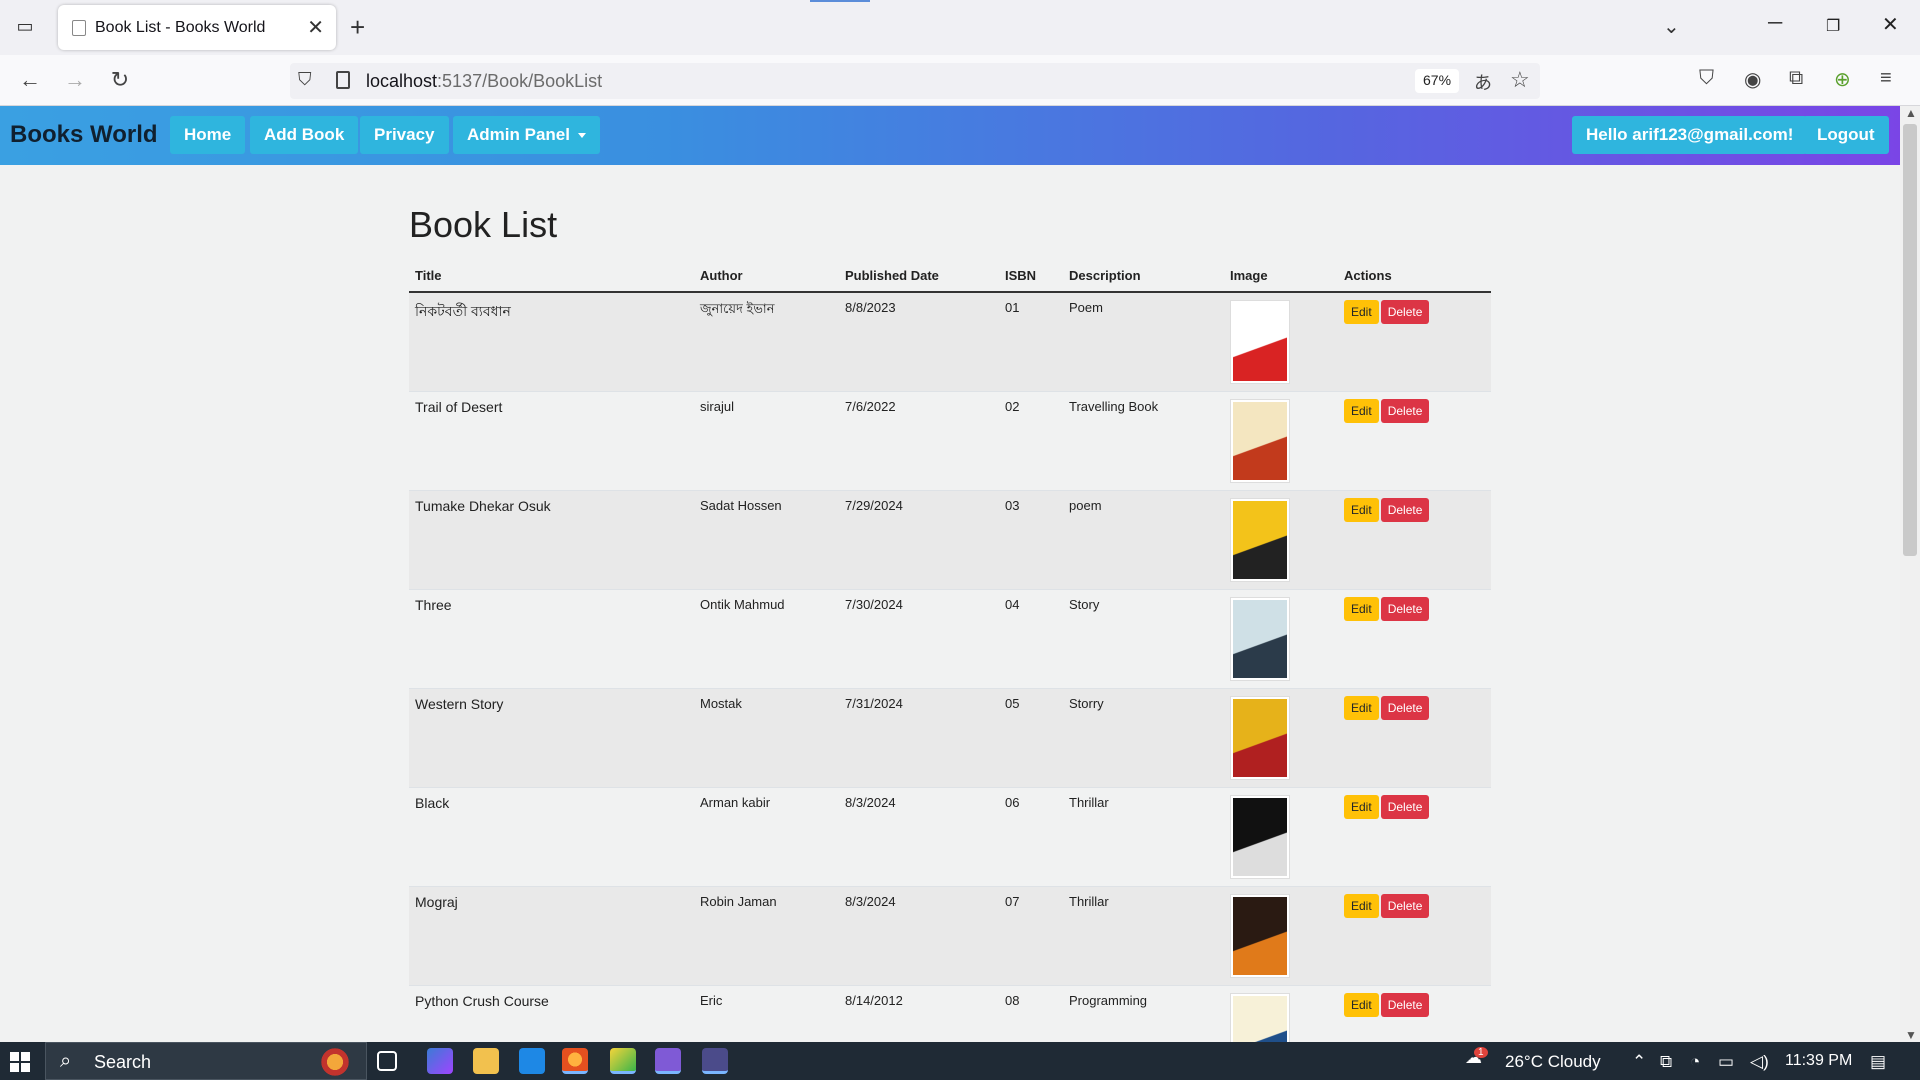  What do you see at coordinates (551, 342) in the screenshot?
I see `cell-title: নিকটবর্তী ব্যবধান` at bounding box center [551, 342].